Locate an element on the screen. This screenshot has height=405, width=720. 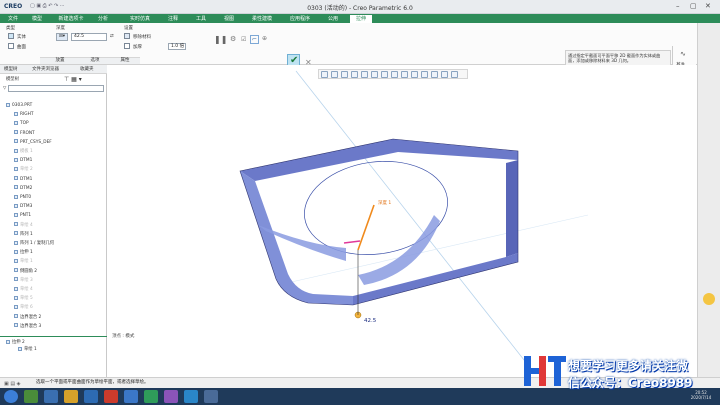
datum-display-icon is located at coordinates (404, 74).